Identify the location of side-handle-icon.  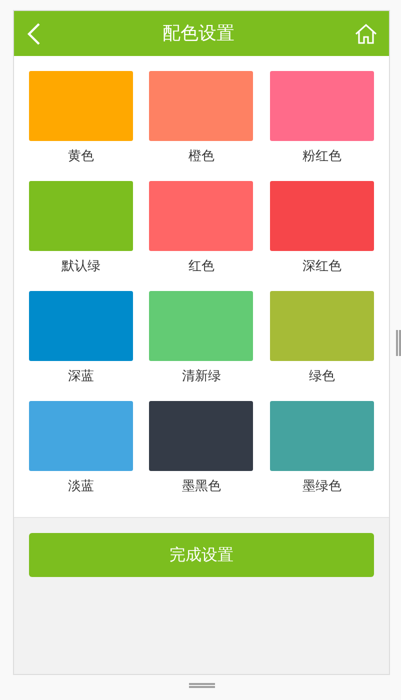
(398, 343).